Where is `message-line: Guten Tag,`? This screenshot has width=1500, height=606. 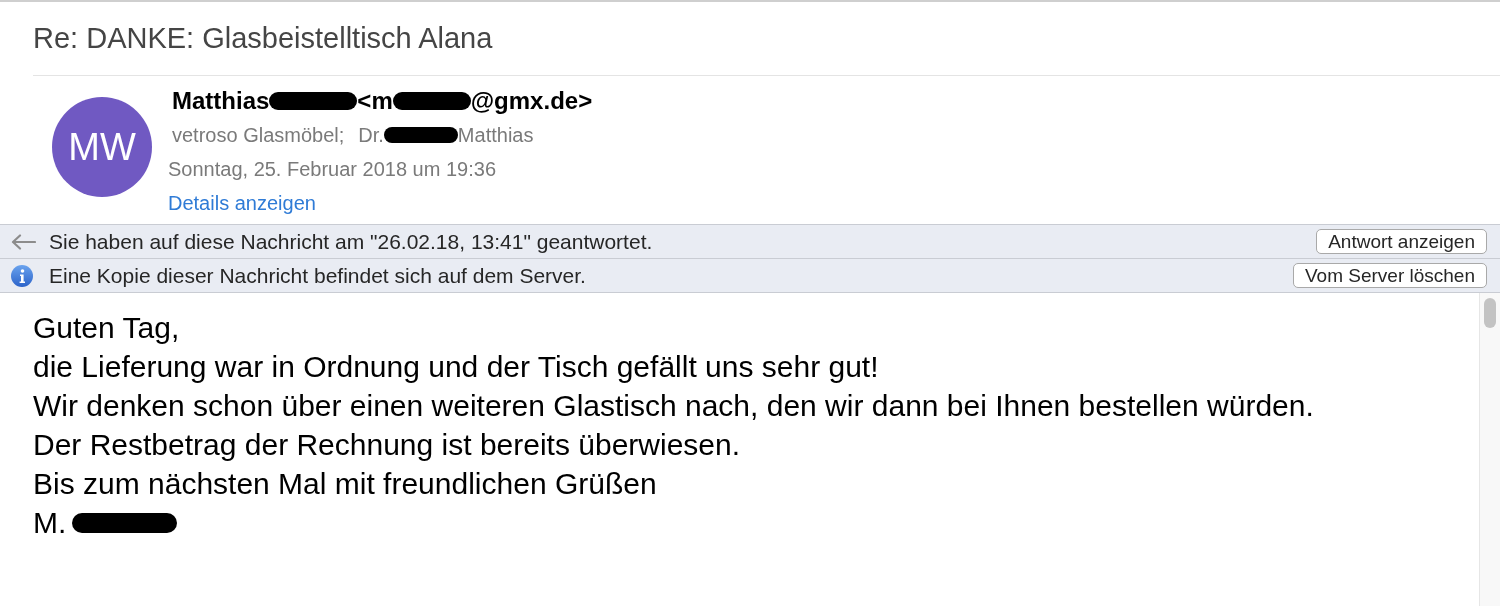
message-line: Guten Tag, is located at coordinates (106, 328).